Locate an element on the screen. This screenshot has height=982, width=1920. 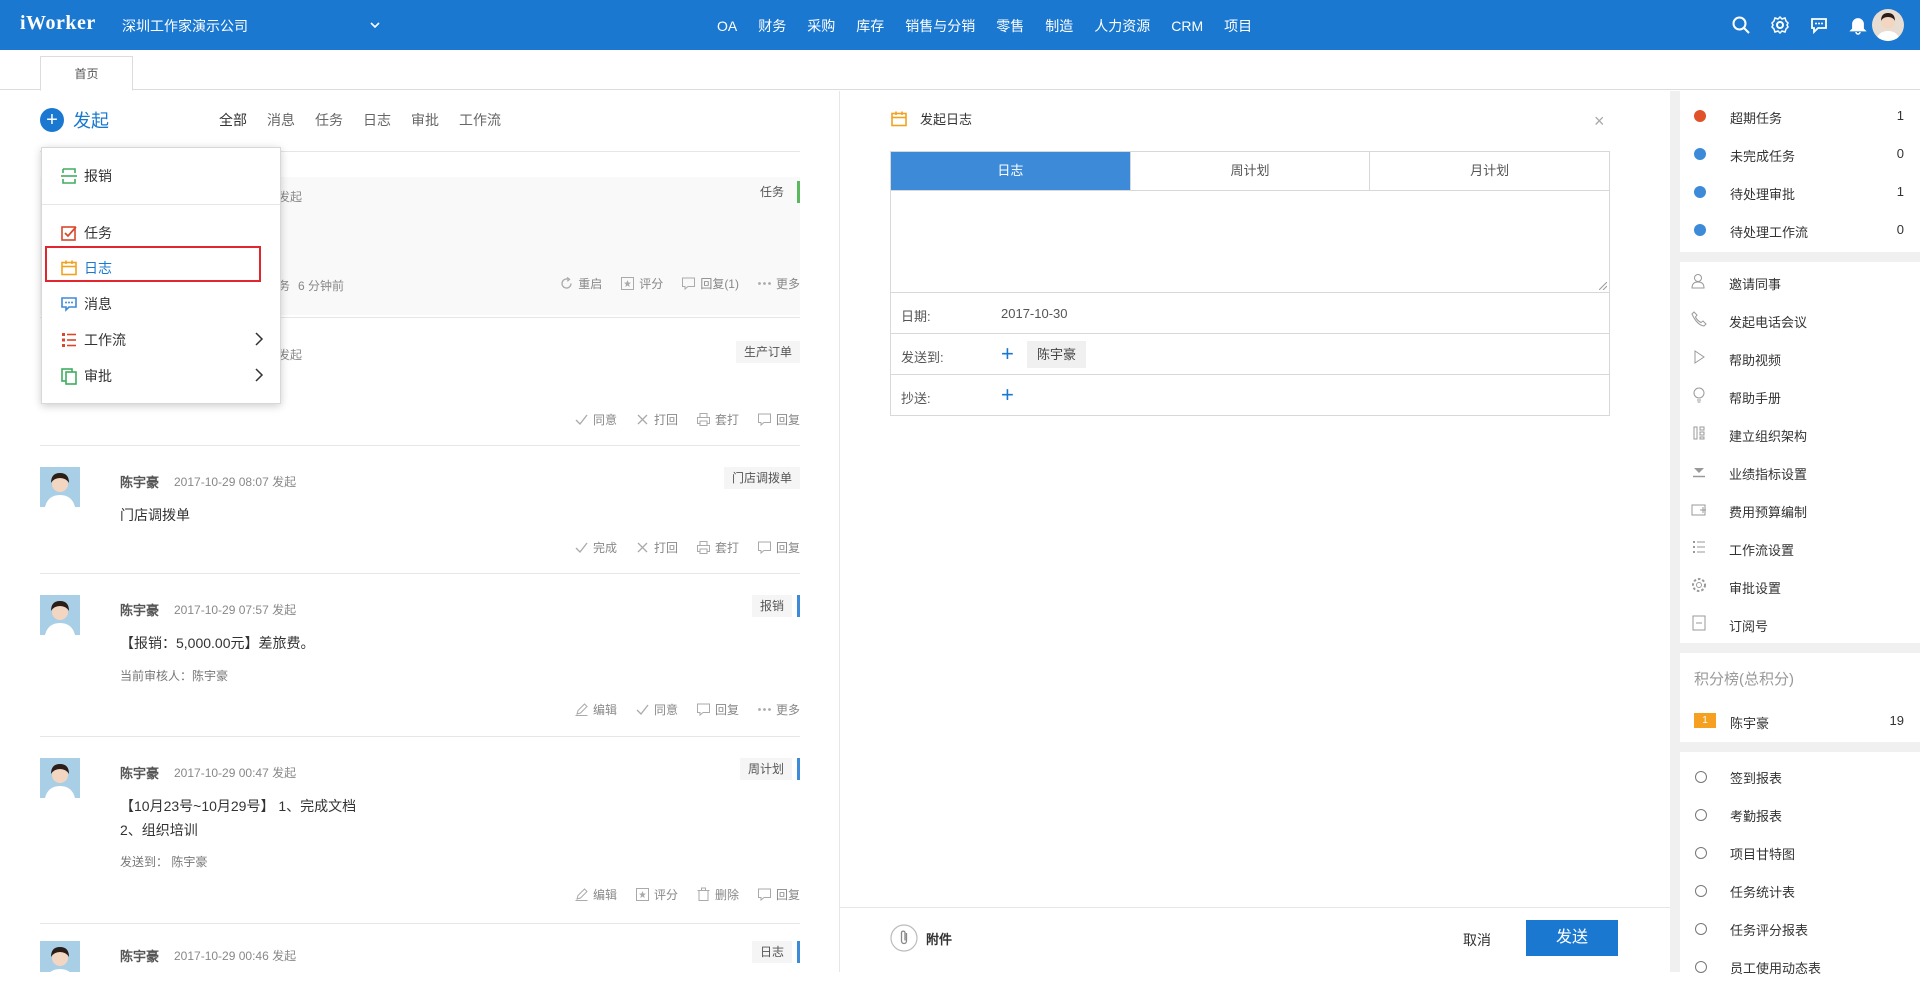
add-recipient-plus-icon: + is located at coordinates (1007, 354).